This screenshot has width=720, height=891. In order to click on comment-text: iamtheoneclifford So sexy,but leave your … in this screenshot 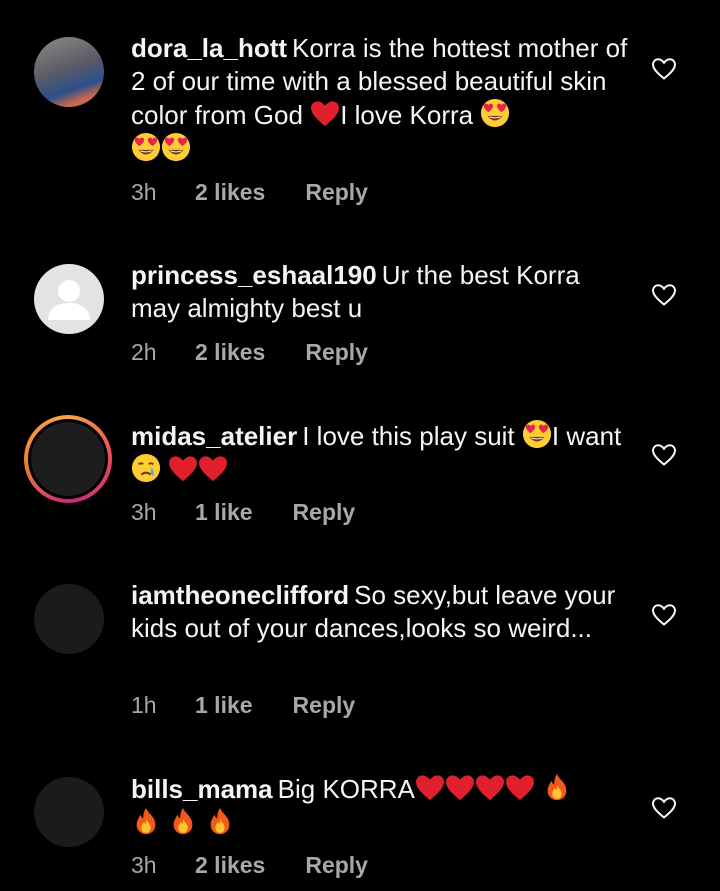, I will do `click(381, 612)`.